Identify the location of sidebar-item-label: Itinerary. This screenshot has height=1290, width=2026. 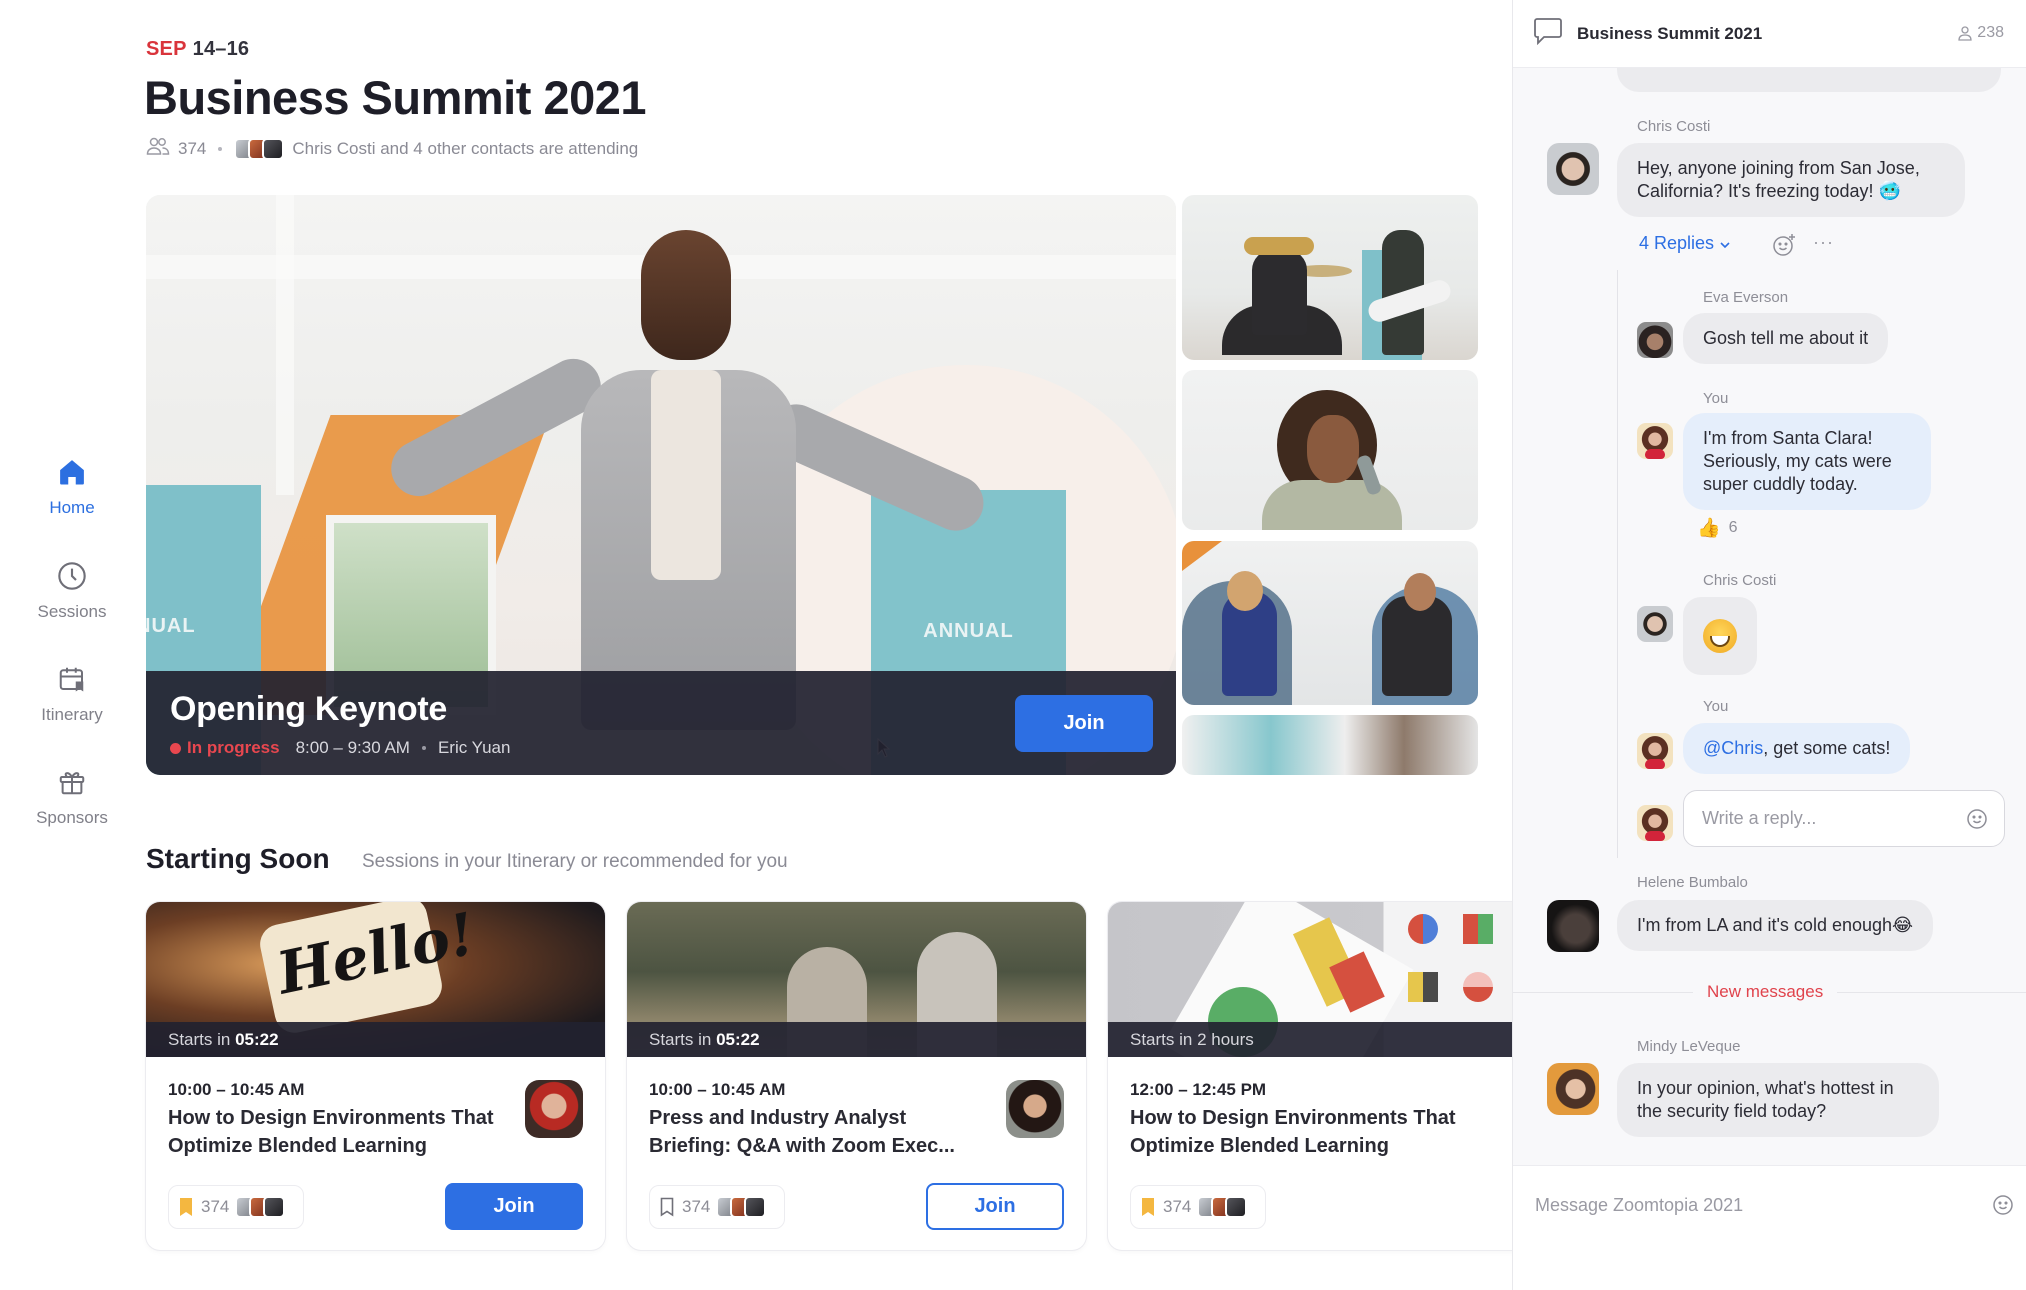
(72, 714).